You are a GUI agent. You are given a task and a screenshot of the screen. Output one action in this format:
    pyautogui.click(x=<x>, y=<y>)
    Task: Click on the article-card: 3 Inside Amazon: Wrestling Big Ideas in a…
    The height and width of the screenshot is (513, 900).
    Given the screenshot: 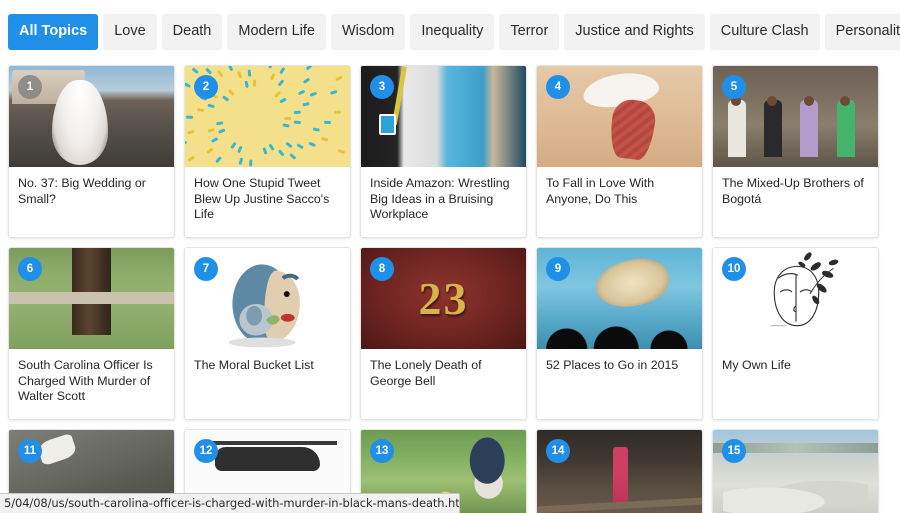 What is the action you would take?
    pyautogui.click(x=443, y=151)
    